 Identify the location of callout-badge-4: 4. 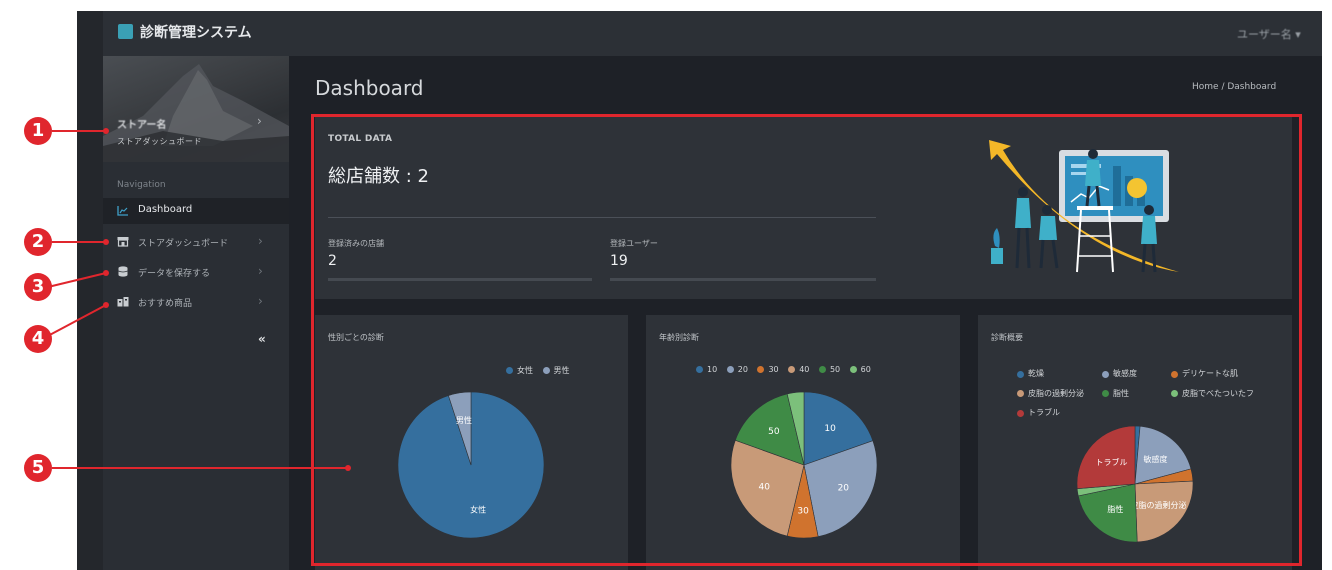
(38, 339).